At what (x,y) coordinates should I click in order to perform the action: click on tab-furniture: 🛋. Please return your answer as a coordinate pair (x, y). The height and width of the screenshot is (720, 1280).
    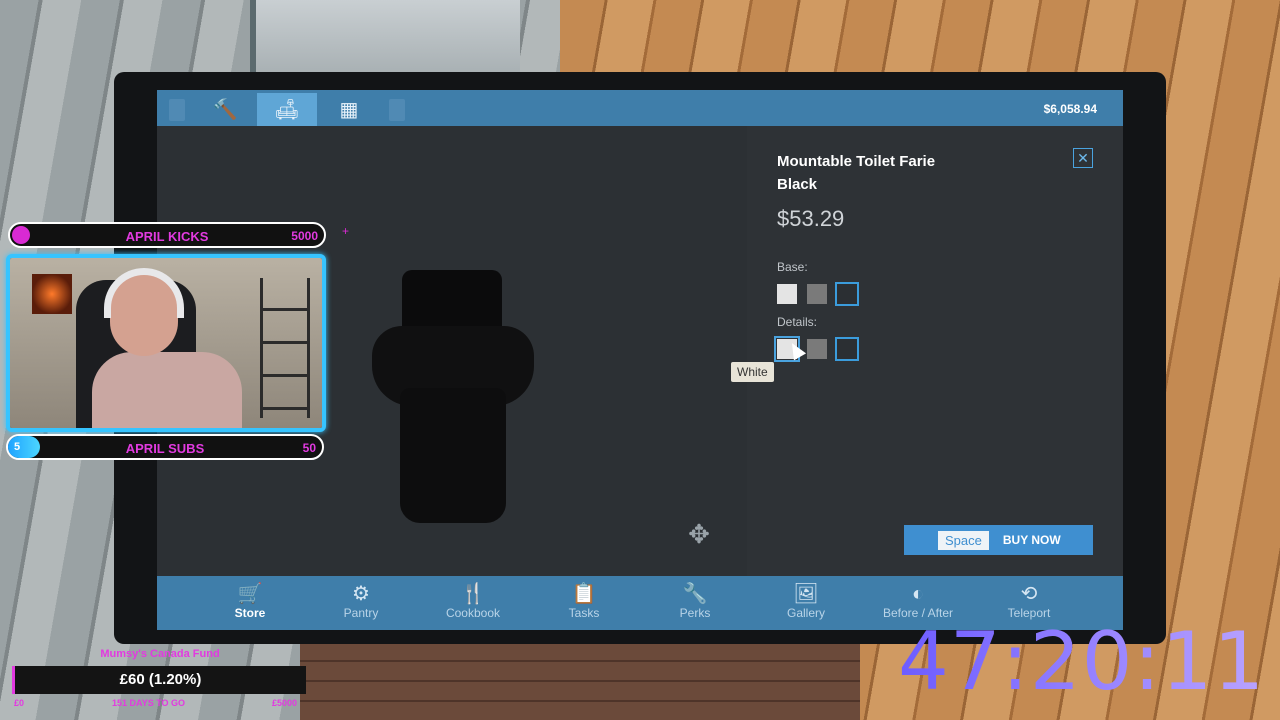
    Looking at the image, I should click on (287, 109).